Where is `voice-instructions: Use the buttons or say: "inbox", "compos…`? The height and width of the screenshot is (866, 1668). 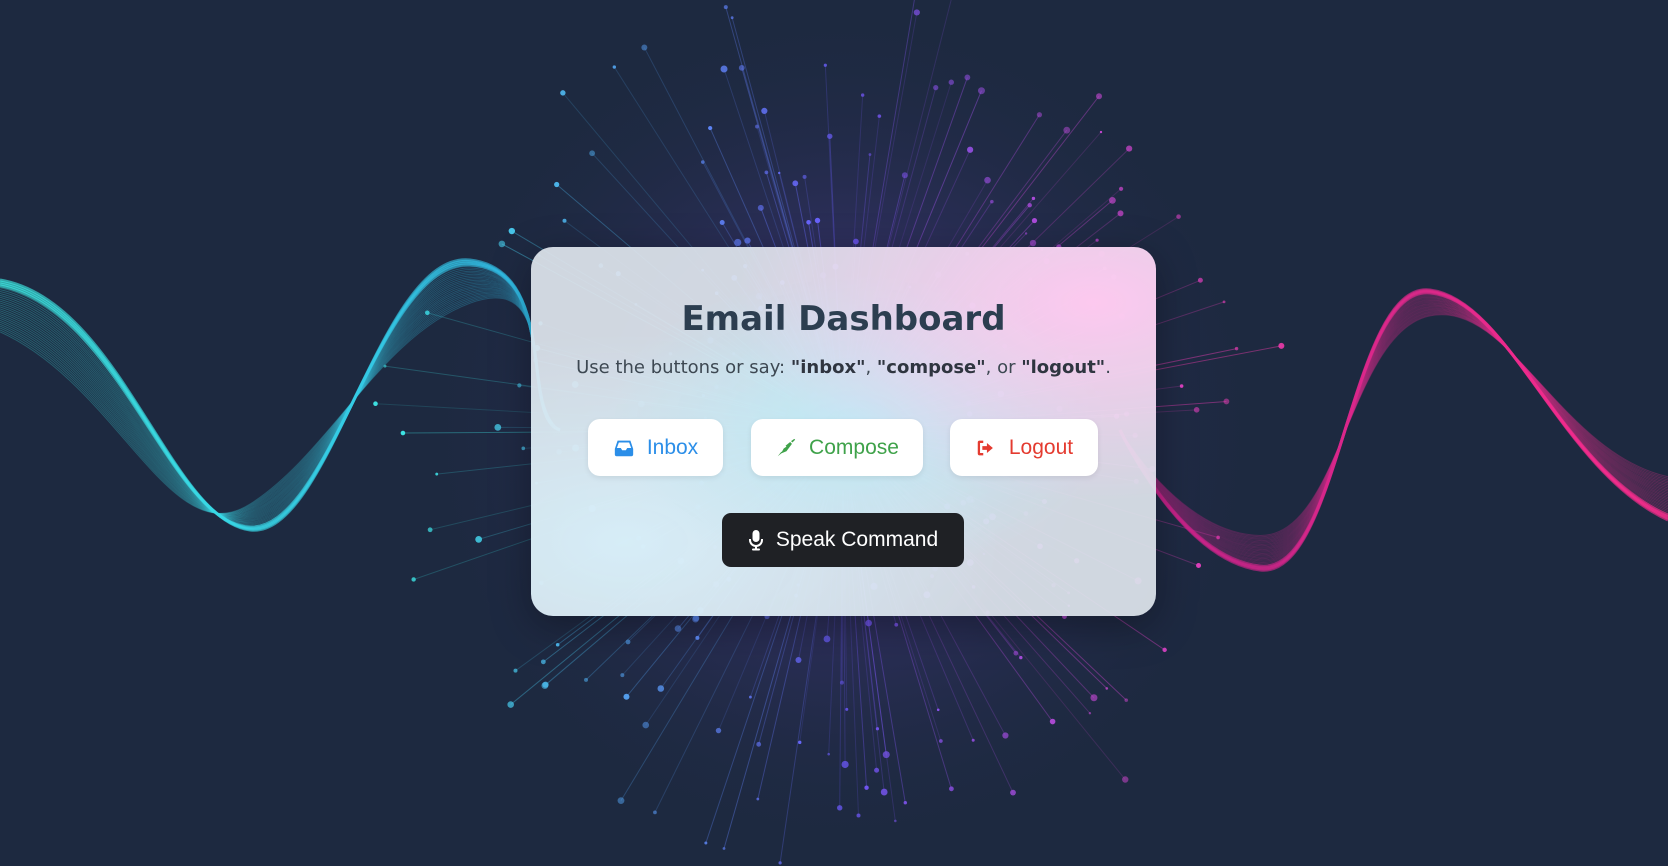 voice-instructions: Use the buttons or say: "inbox", "compos… is located at coordinates (843, 367).